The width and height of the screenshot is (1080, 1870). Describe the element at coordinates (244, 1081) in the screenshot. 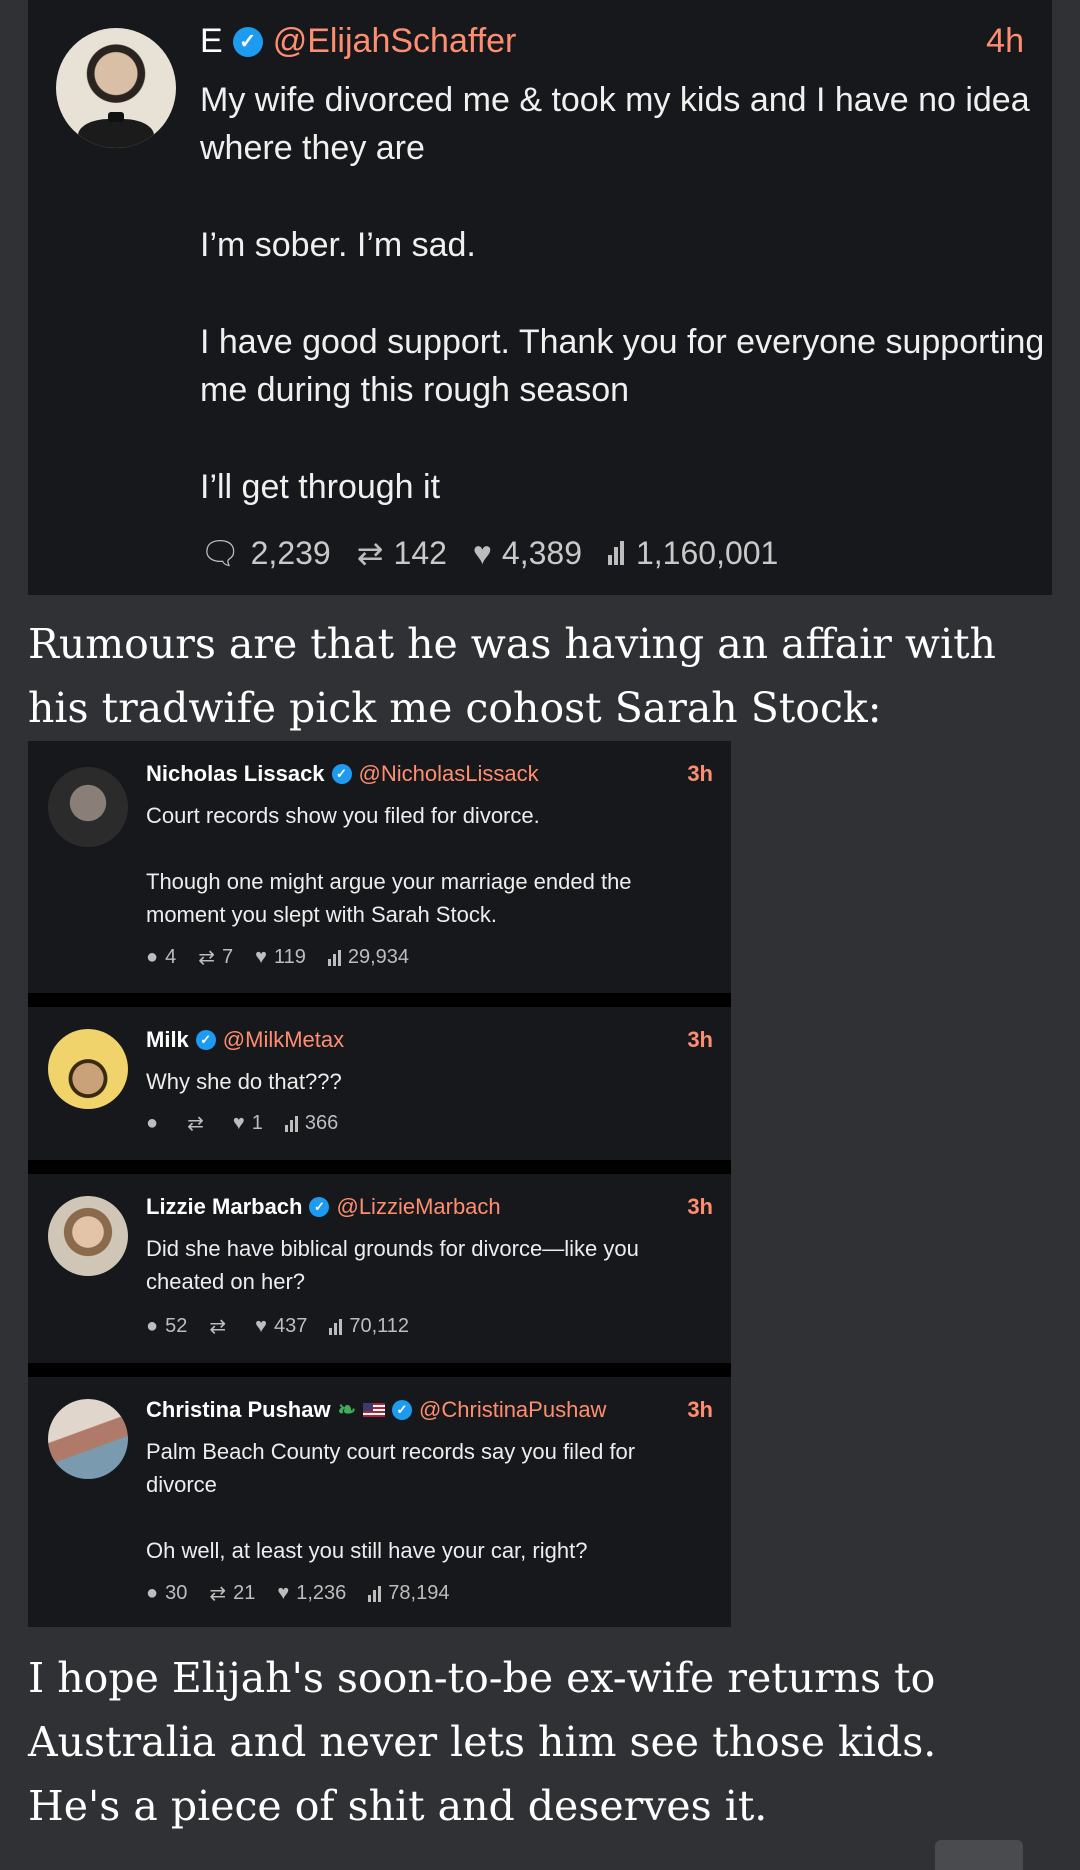

I see `reply-paragraph: Why she do that???` at that location.